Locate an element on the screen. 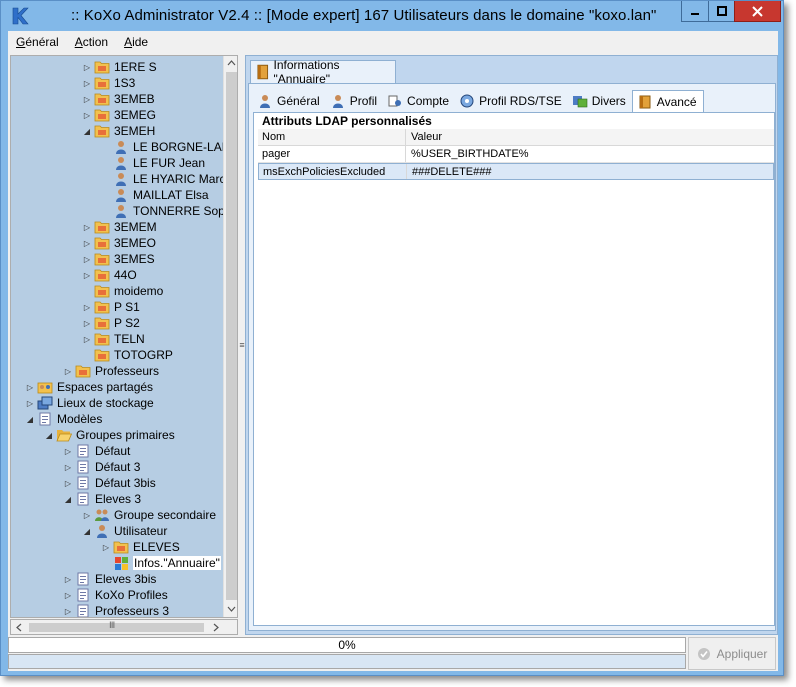 This screenshot has width=796, height=687. minimize-button is located at coordinates (695, 11).